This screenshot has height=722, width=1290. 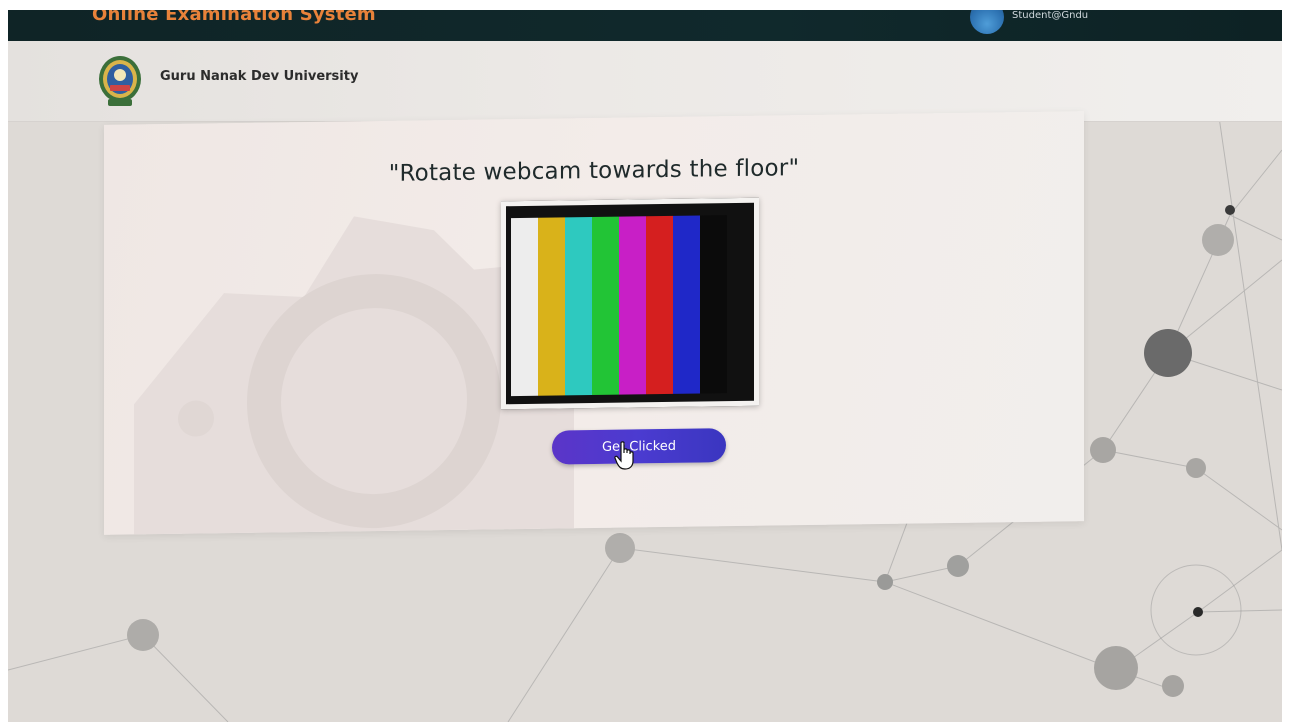 What do you see at coordinates (1050, 15) in the screenshot?
I see `user-email: Student@Gndu` at bounding box center [1050, 15].